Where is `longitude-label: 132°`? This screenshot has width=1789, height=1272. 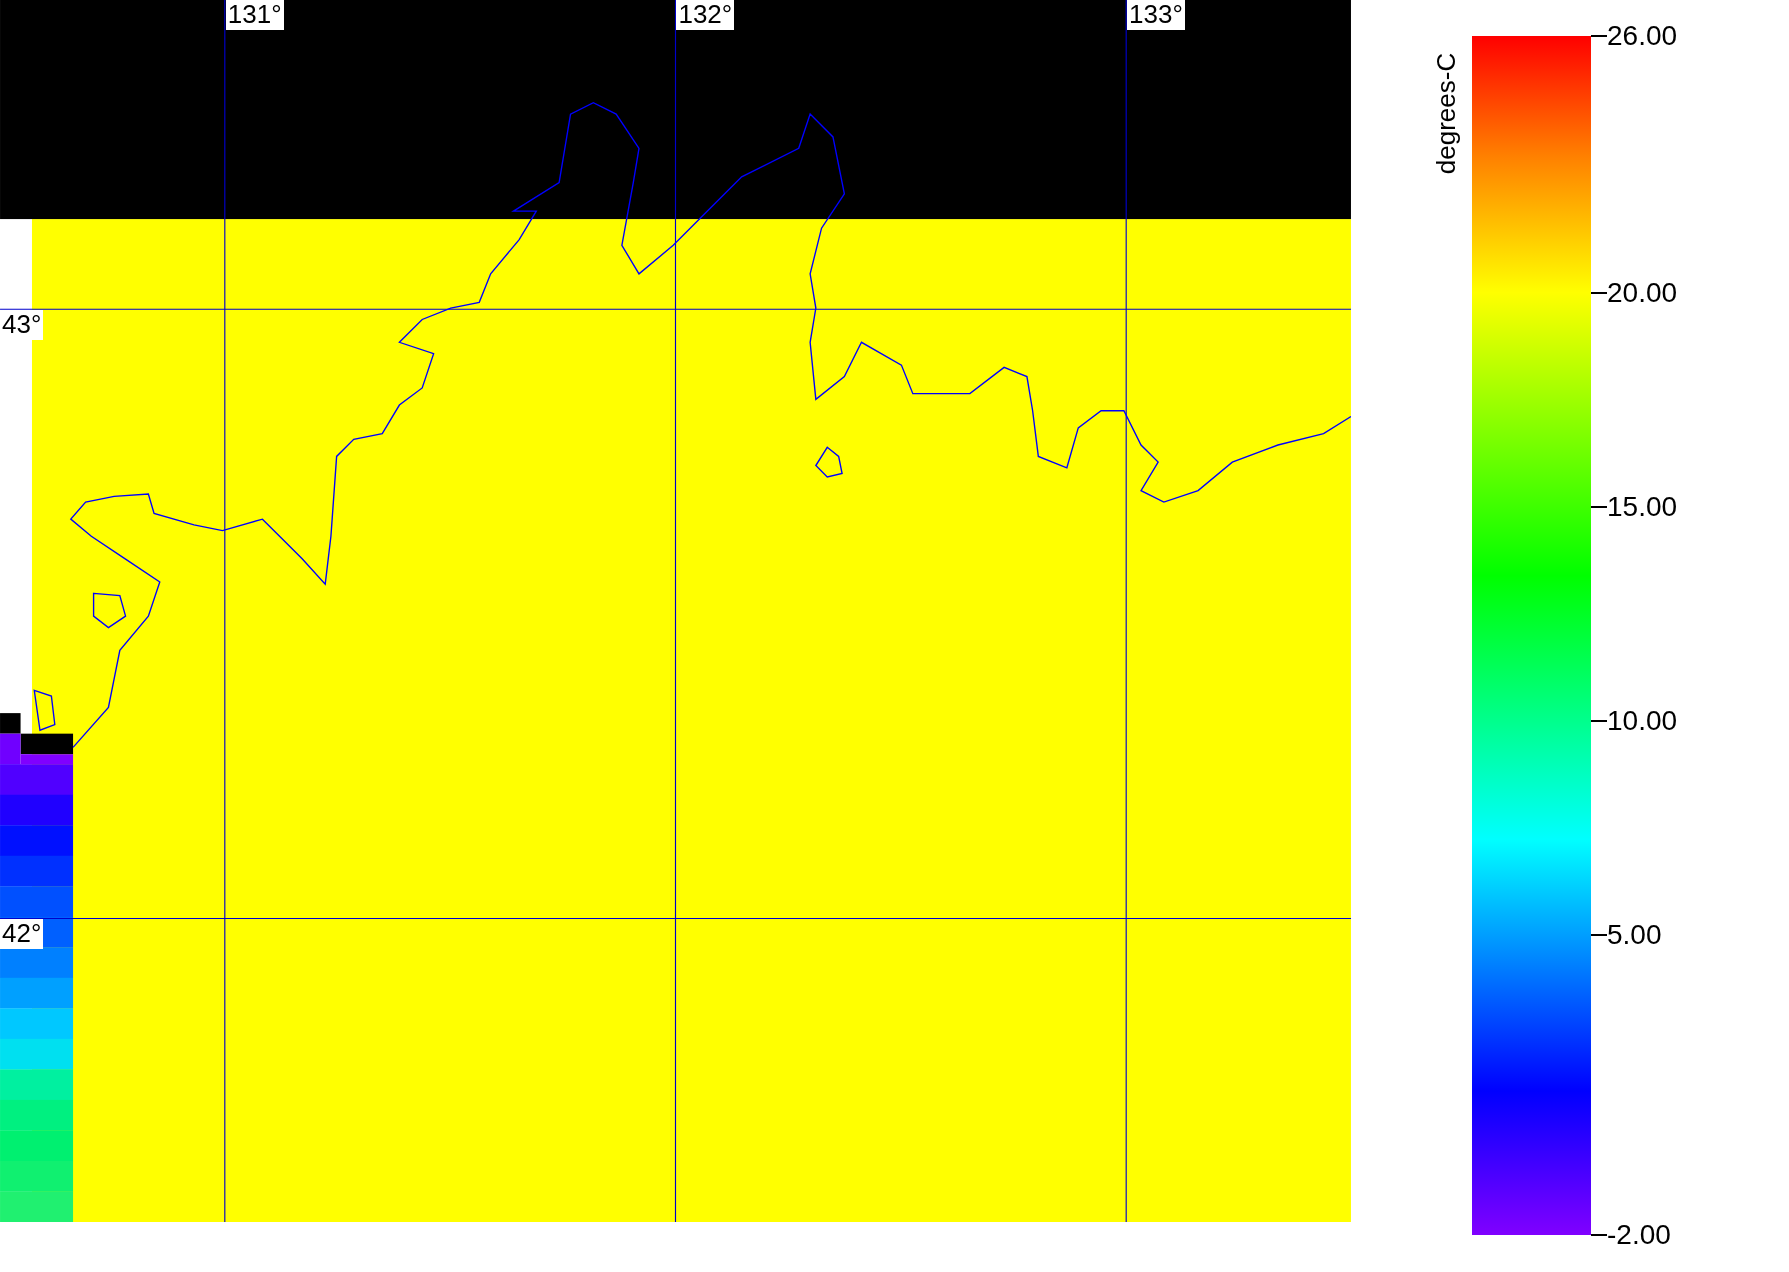
longitude-label: 132° is located at coordinates (705, 15).